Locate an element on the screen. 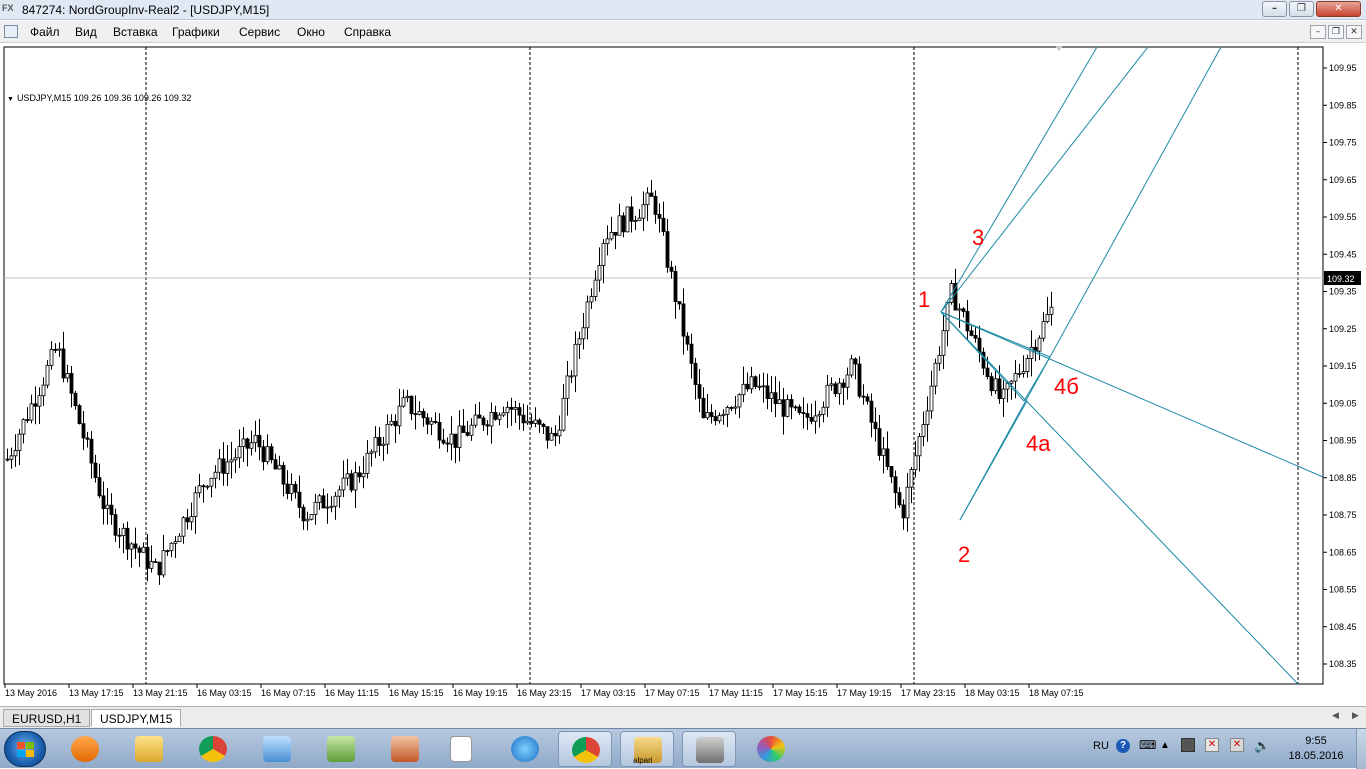 The height and width of the screenshot is (769, 1366). price-tick-label: 108.45 is located at coordinates (1343, 627).